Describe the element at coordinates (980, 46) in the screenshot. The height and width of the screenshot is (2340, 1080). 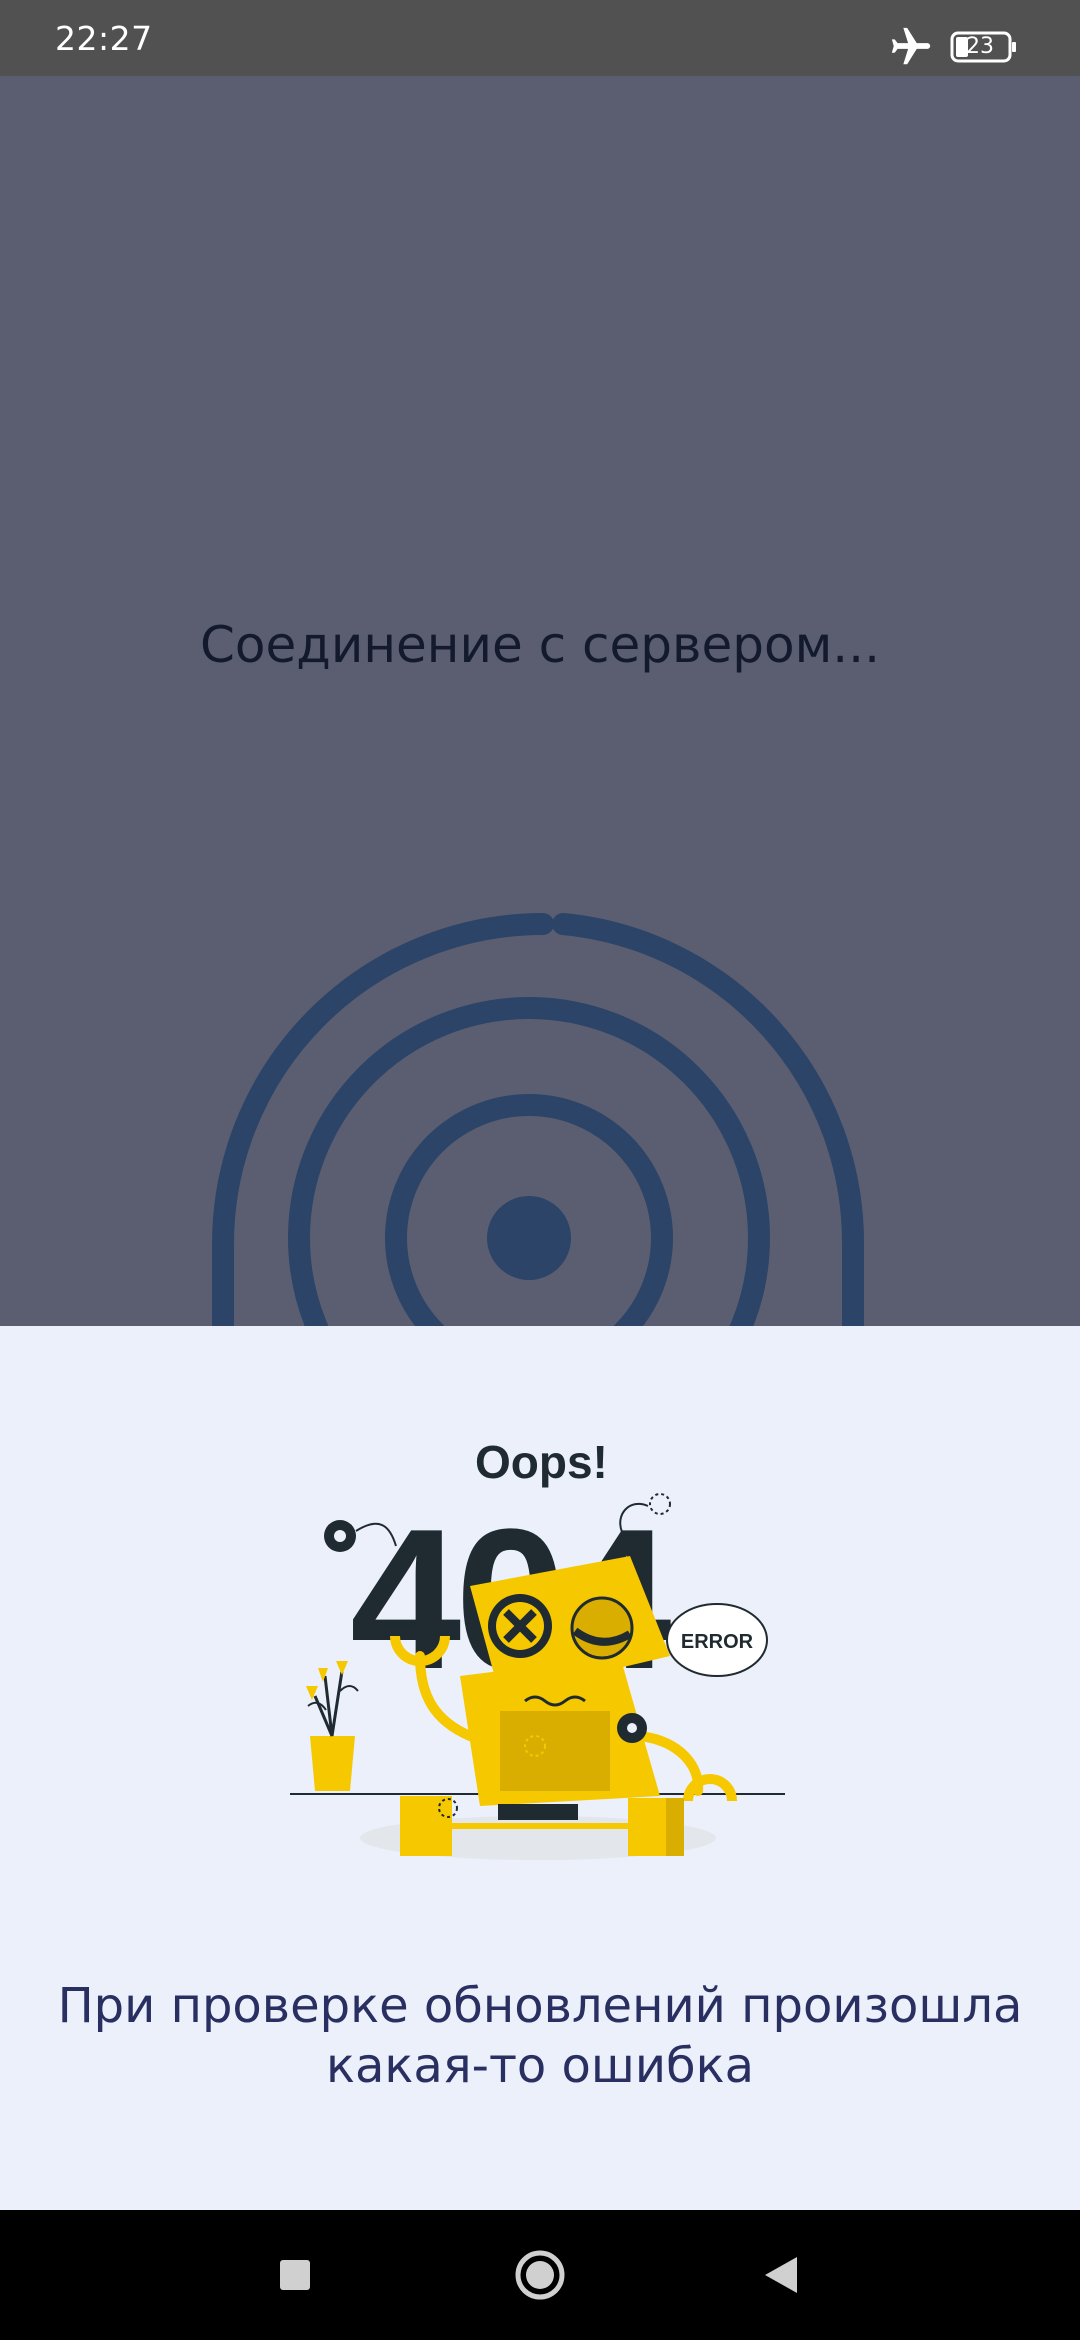
I see `battery-level: 23` at that location.